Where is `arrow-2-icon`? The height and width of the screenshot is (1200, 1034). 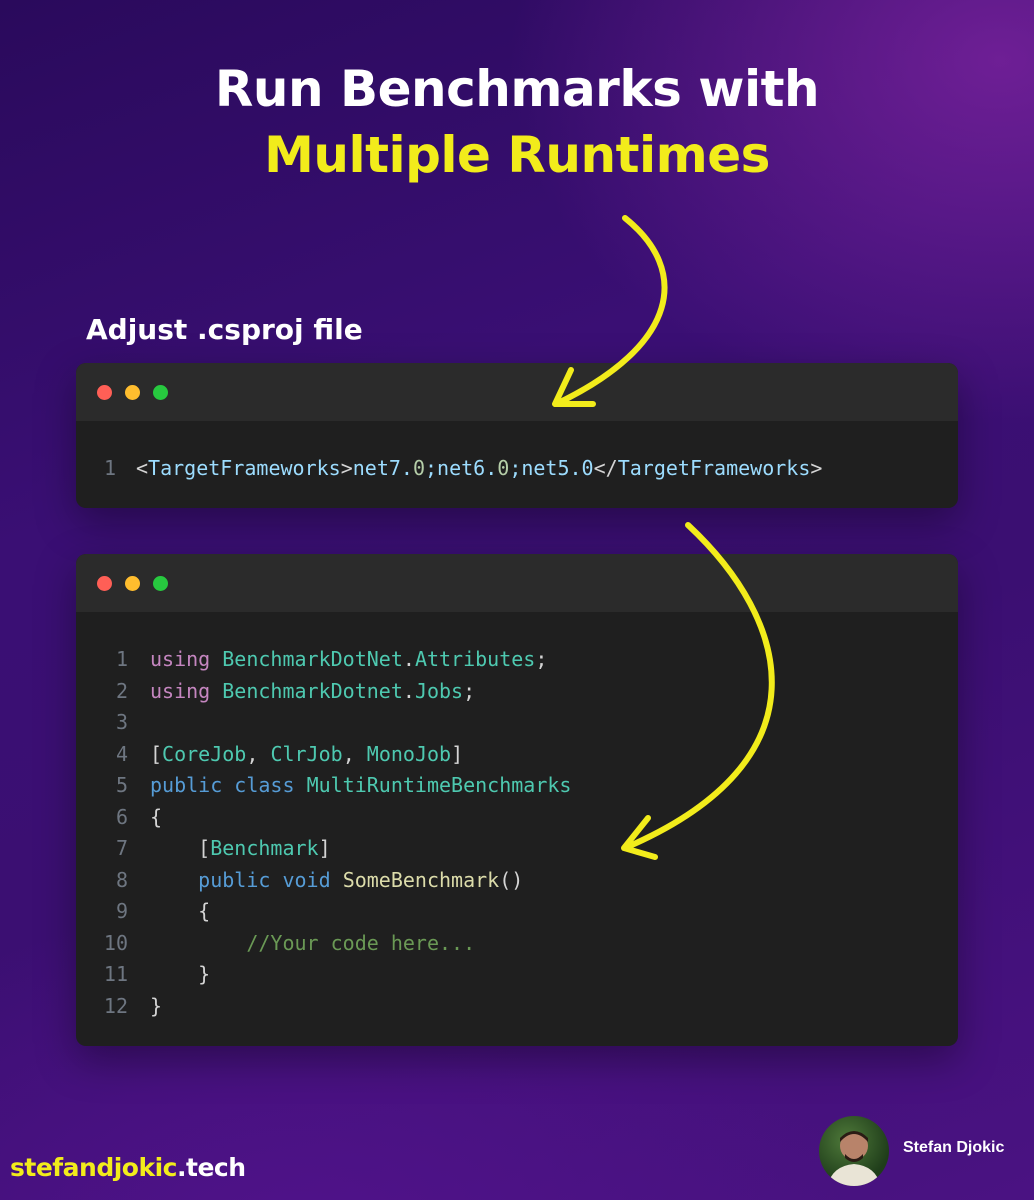
arrow-2-icon is located at coordinates (698, 686).